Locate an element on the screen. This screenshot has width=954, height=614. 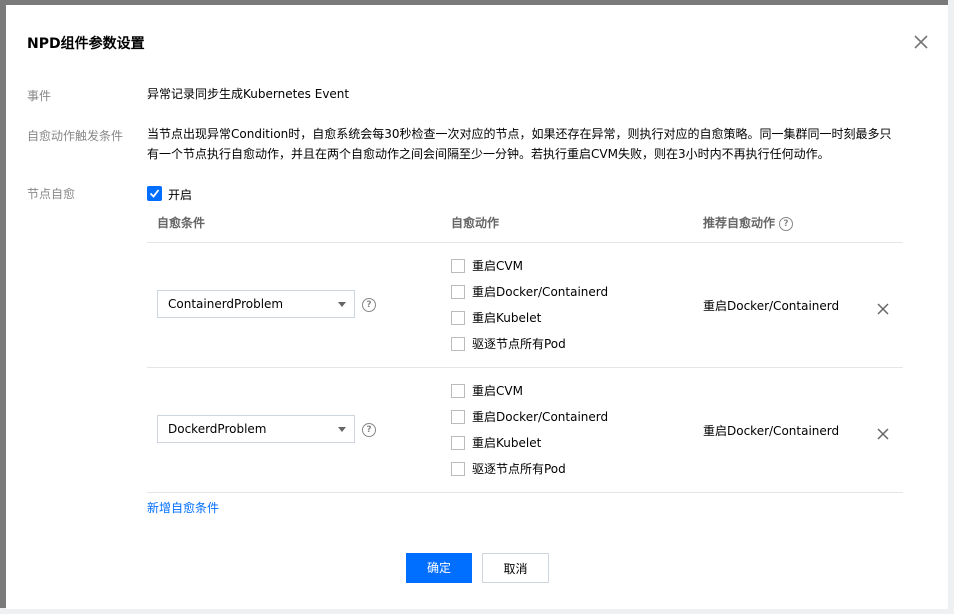
backdrop is located at coordinates (951, 307).